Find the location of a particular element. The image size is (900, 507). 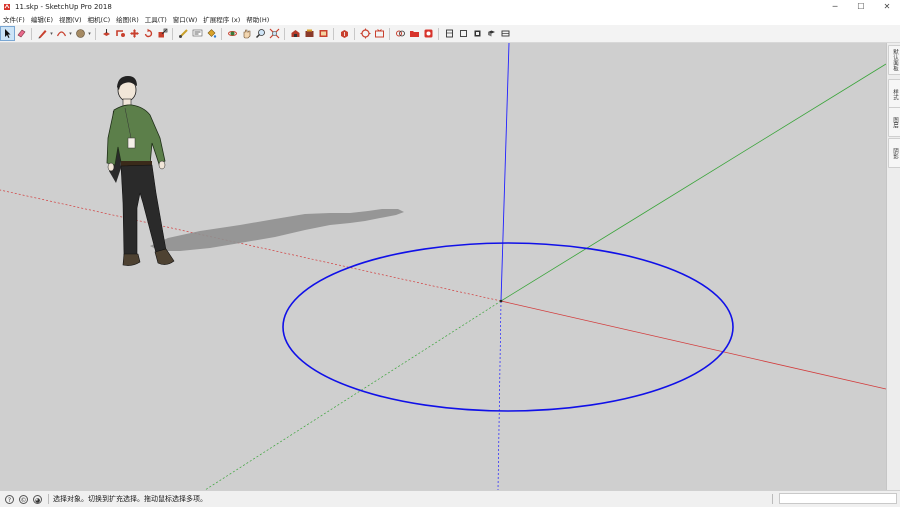

view-top-tool-button is located at coordinates (463, 33).